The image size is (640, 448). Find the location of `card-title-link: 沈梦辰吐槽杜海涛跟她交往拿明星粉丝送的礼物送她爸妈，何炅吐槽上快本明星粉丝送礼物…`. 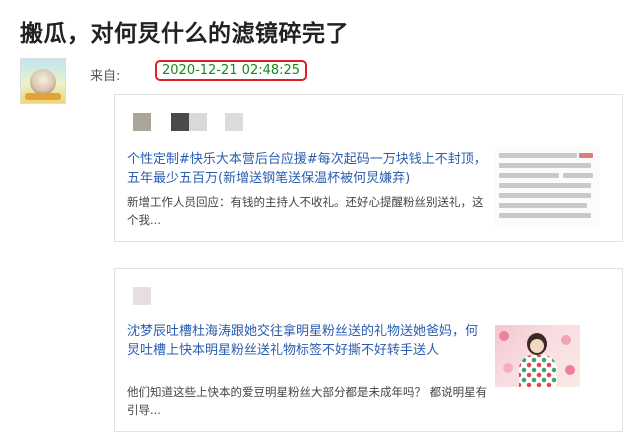

card-title-link: 沈梦辰吐槽杜海涛跟她交往拿明星粉丝送的礼物送她爸妈，何炅吐槽上快本明星粉丝送礼物… is located at coordinates (308, 341).